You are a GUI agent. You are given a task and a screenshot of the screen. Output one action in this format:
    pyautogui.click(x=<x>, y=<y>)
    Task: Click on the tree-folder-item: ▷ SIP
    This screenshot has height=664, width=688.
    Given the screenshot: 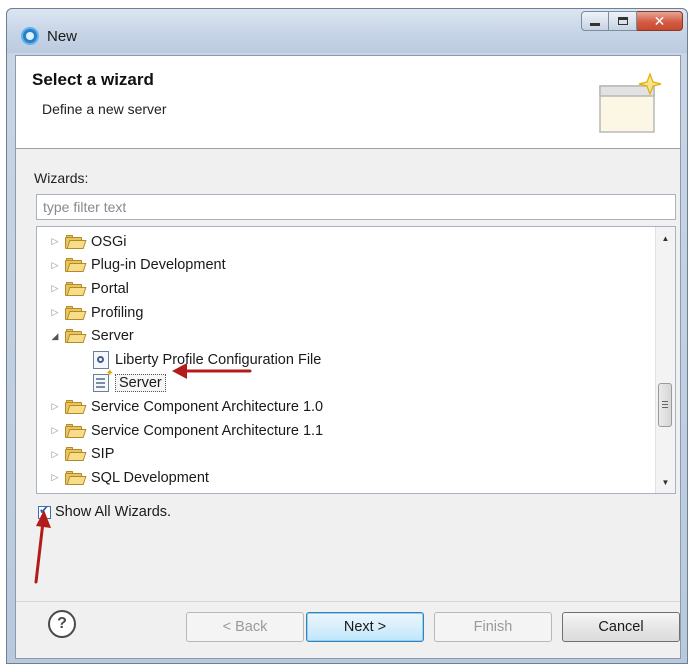 What is the action you would take?
    pyautogui.click(x=346, y=454)
    